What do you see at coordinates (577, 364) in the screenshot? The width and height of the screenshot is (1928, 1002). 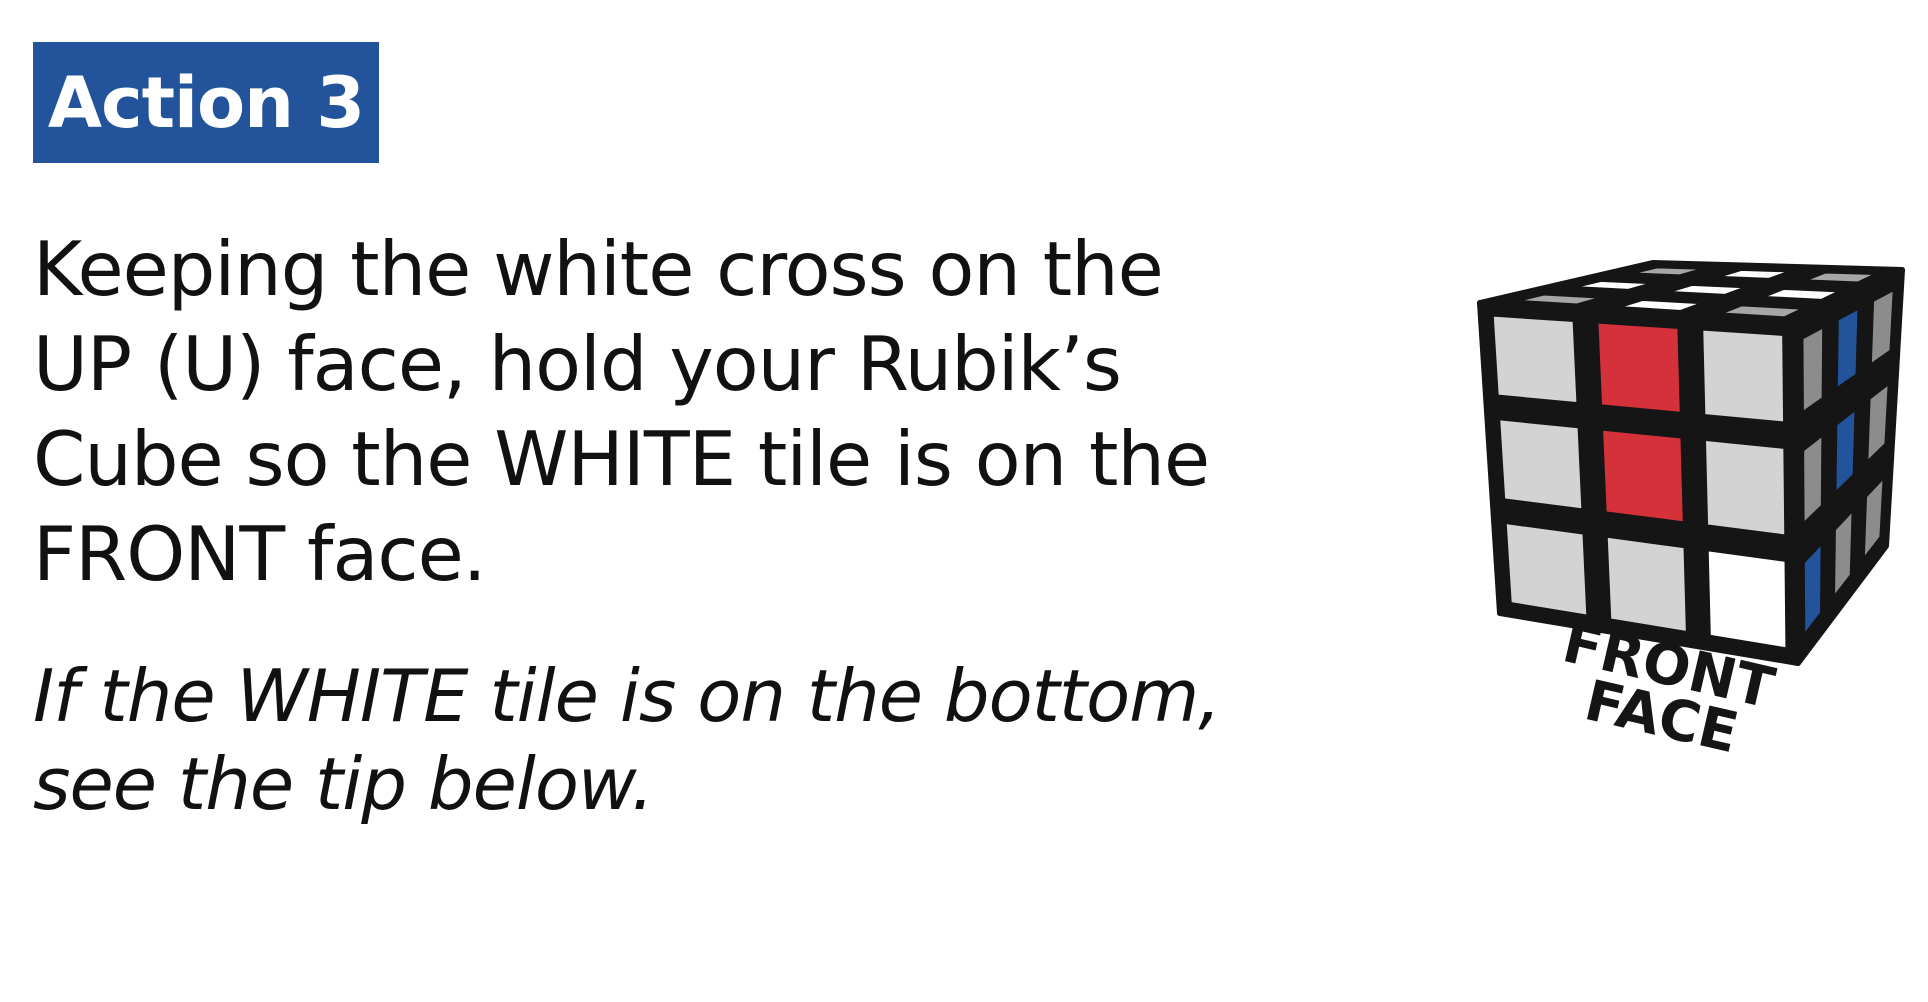 I see `instruction-line: UP (U) face, hold your Rubik’s` at bounding box center [577, 364].